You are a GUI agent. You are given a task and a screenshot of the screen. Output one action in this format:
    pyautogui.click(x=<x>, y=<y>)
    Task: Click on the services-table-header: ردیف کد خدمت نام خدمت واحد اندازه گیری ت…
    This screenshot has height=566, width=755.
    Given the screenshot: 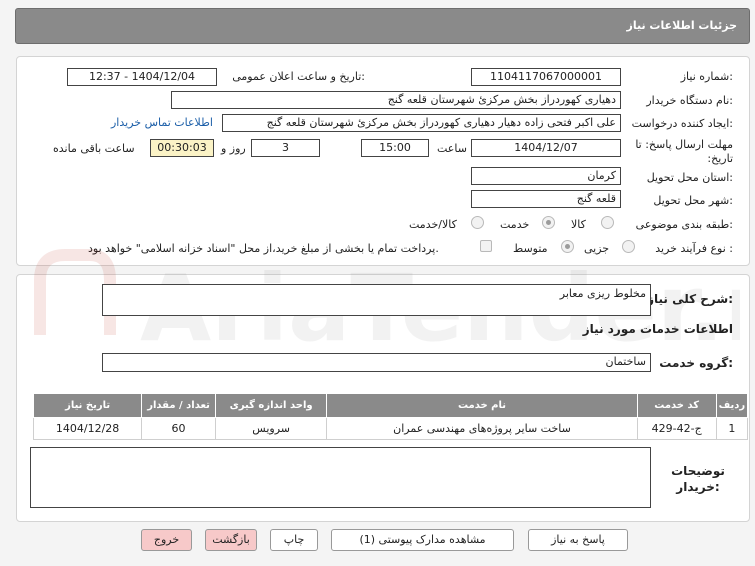 What is the action you would take?
    pyautogui.click(x=390, y=405)
    